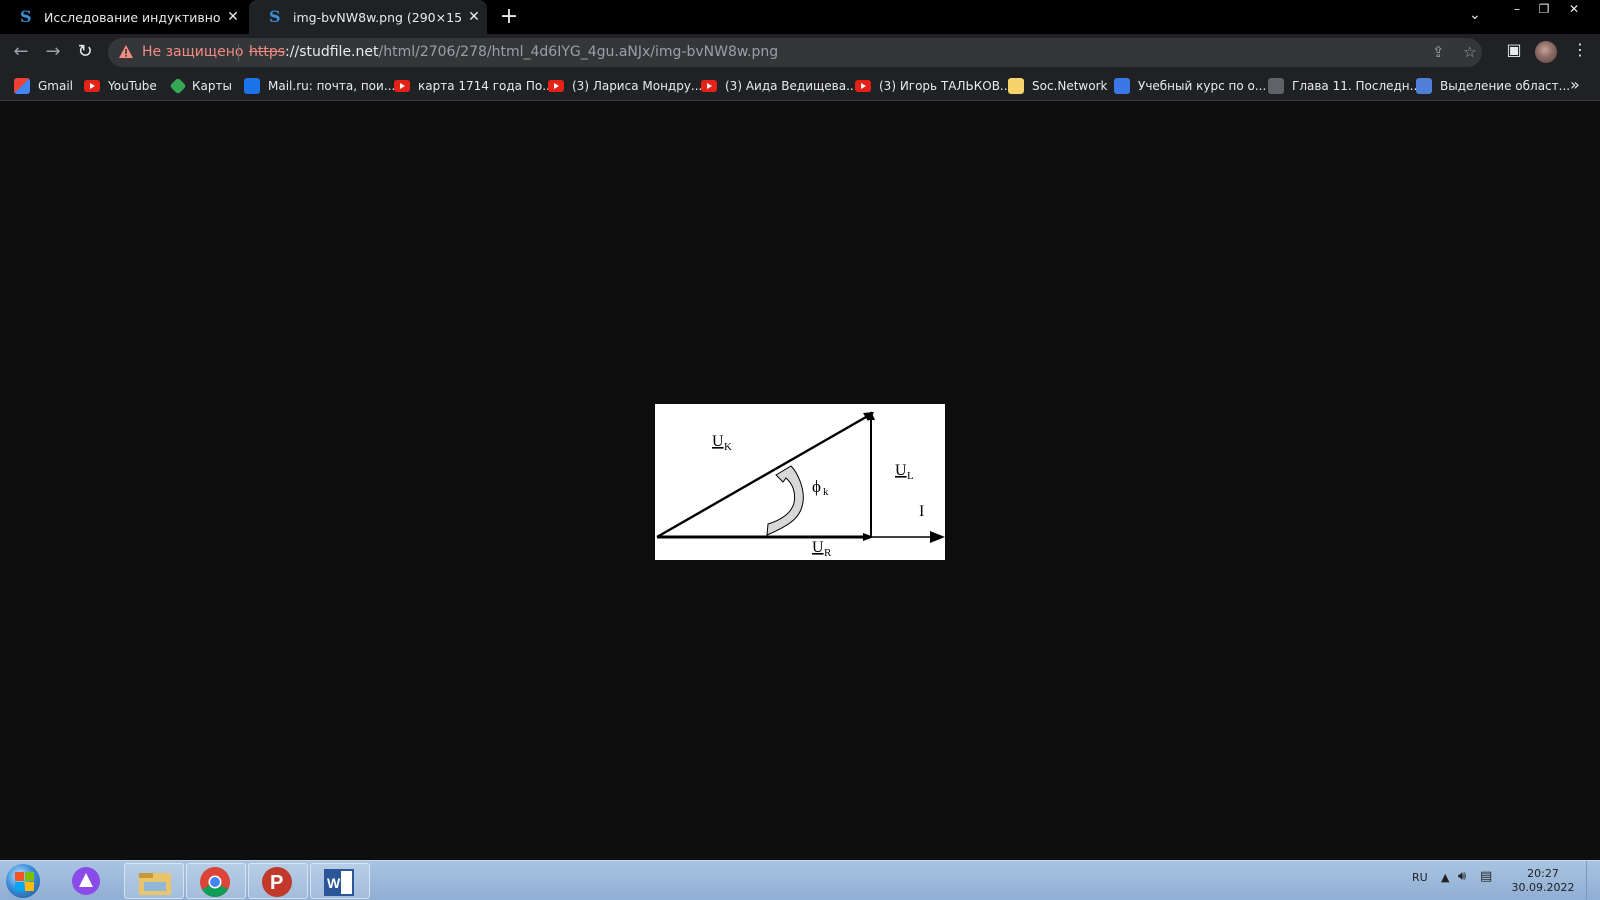 Image resolution: width=1600 pixels, height=900 pixels. Describe the element at coordinates (19, 886) in the screenshot. I see `windows-logo-blue` at that location.